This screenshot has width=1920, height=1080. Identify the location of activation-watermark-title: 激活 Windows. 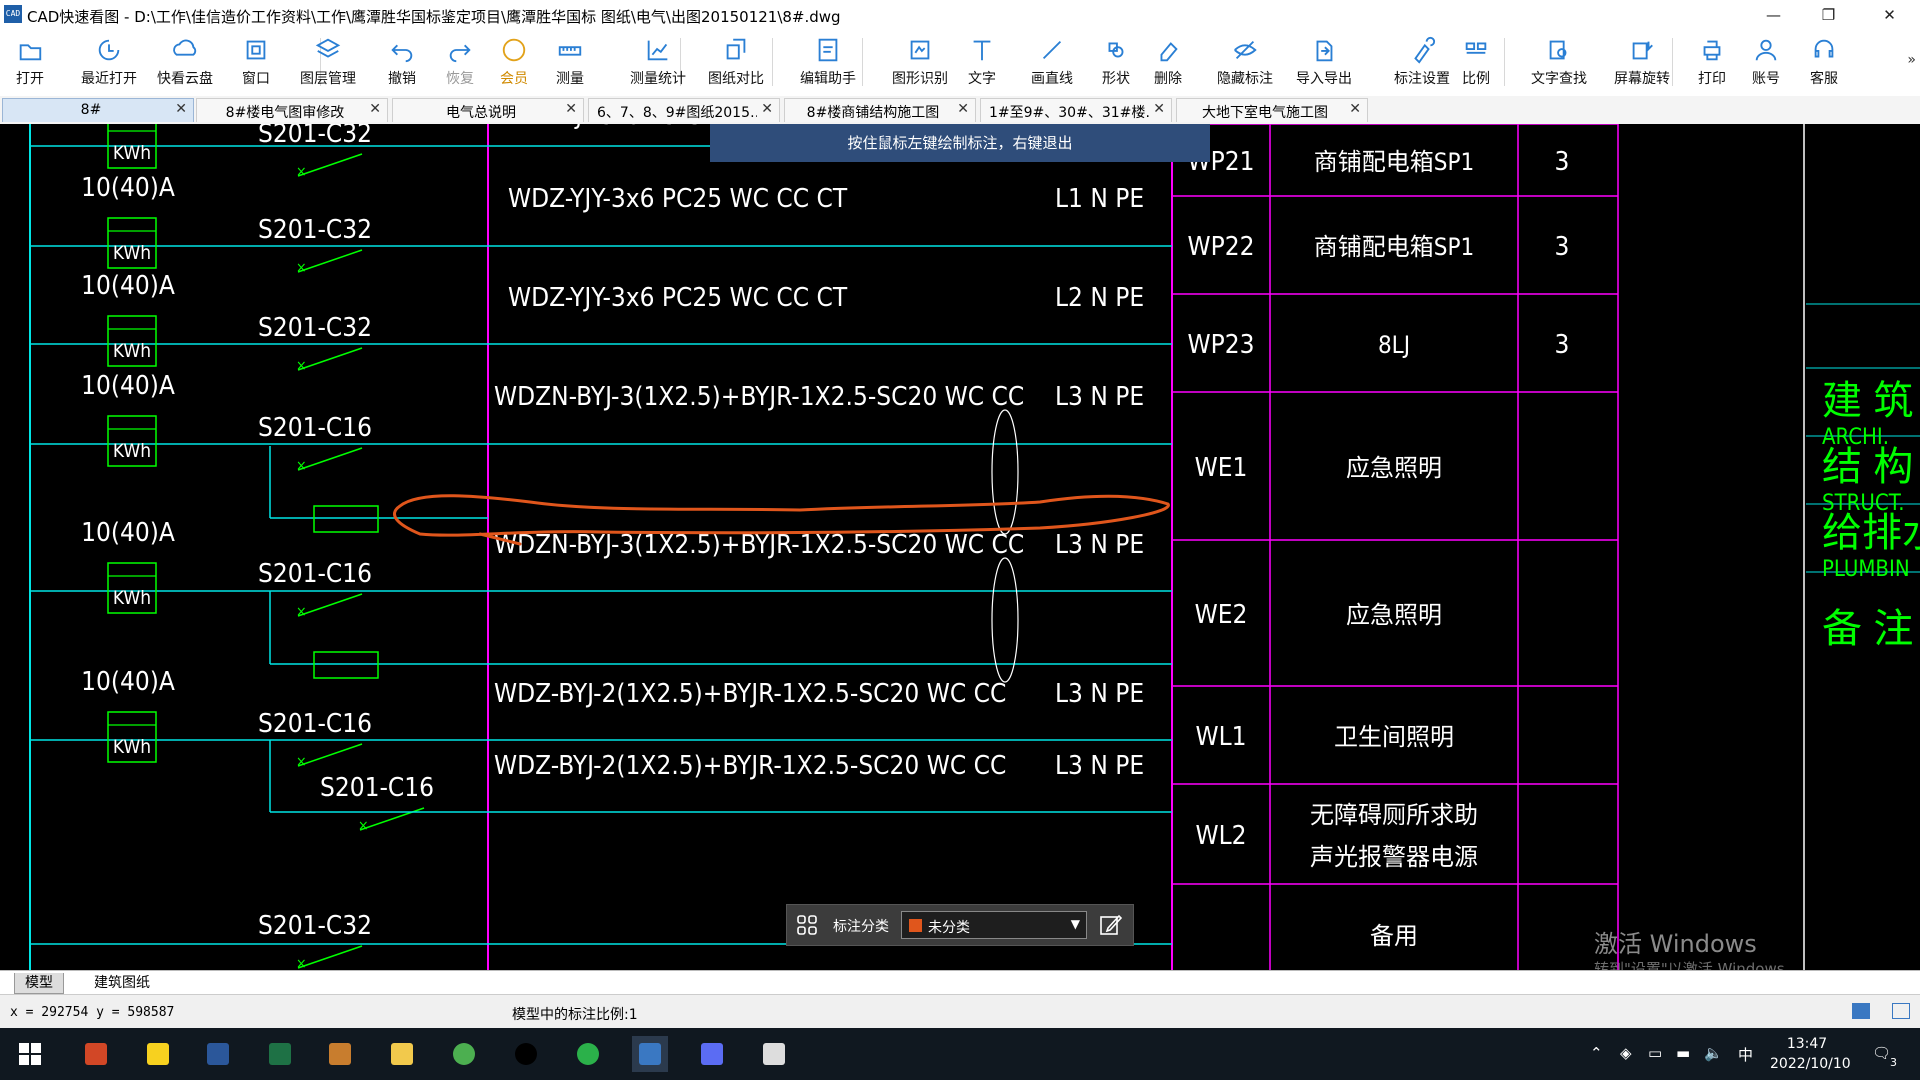
(1675, 944).